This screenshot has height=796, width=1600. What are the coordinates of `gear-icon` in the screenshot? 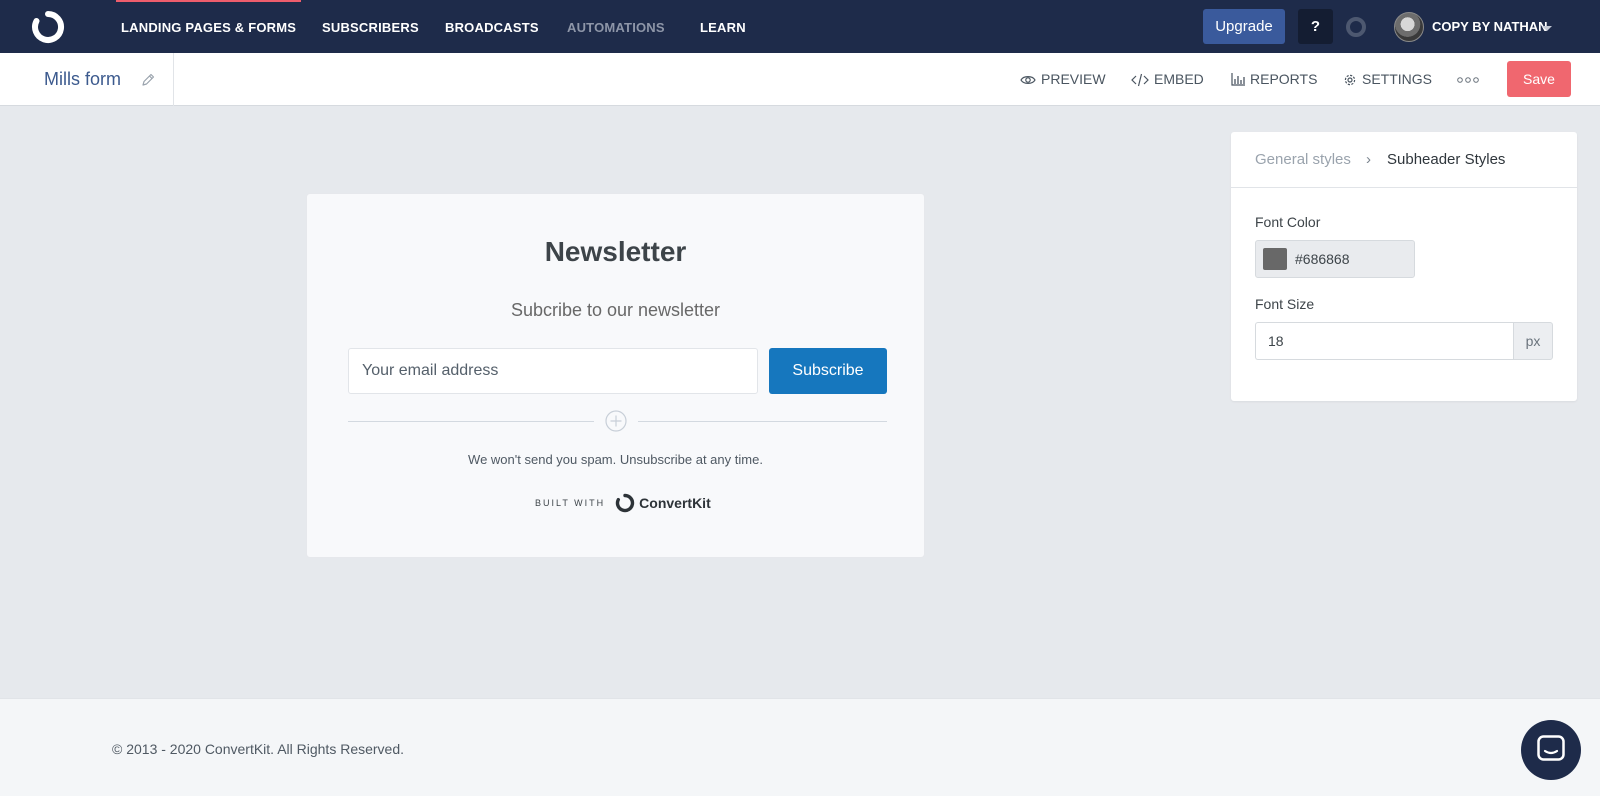 It's located at (1350, 79).